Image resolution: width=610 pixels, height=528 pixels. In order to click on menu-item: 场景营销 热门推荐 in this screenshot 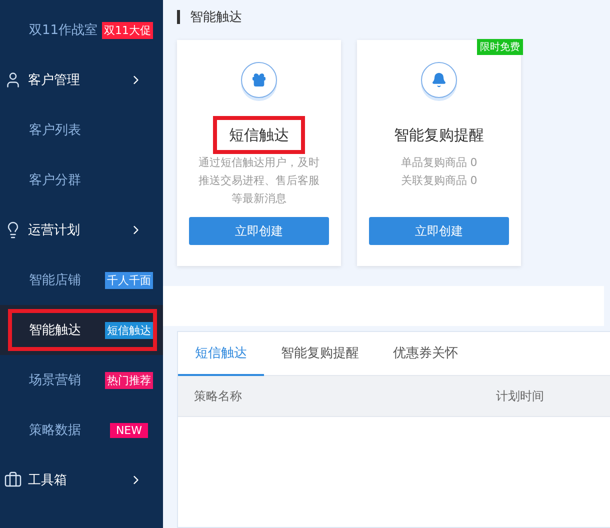, I will do `click(81, 380)`.